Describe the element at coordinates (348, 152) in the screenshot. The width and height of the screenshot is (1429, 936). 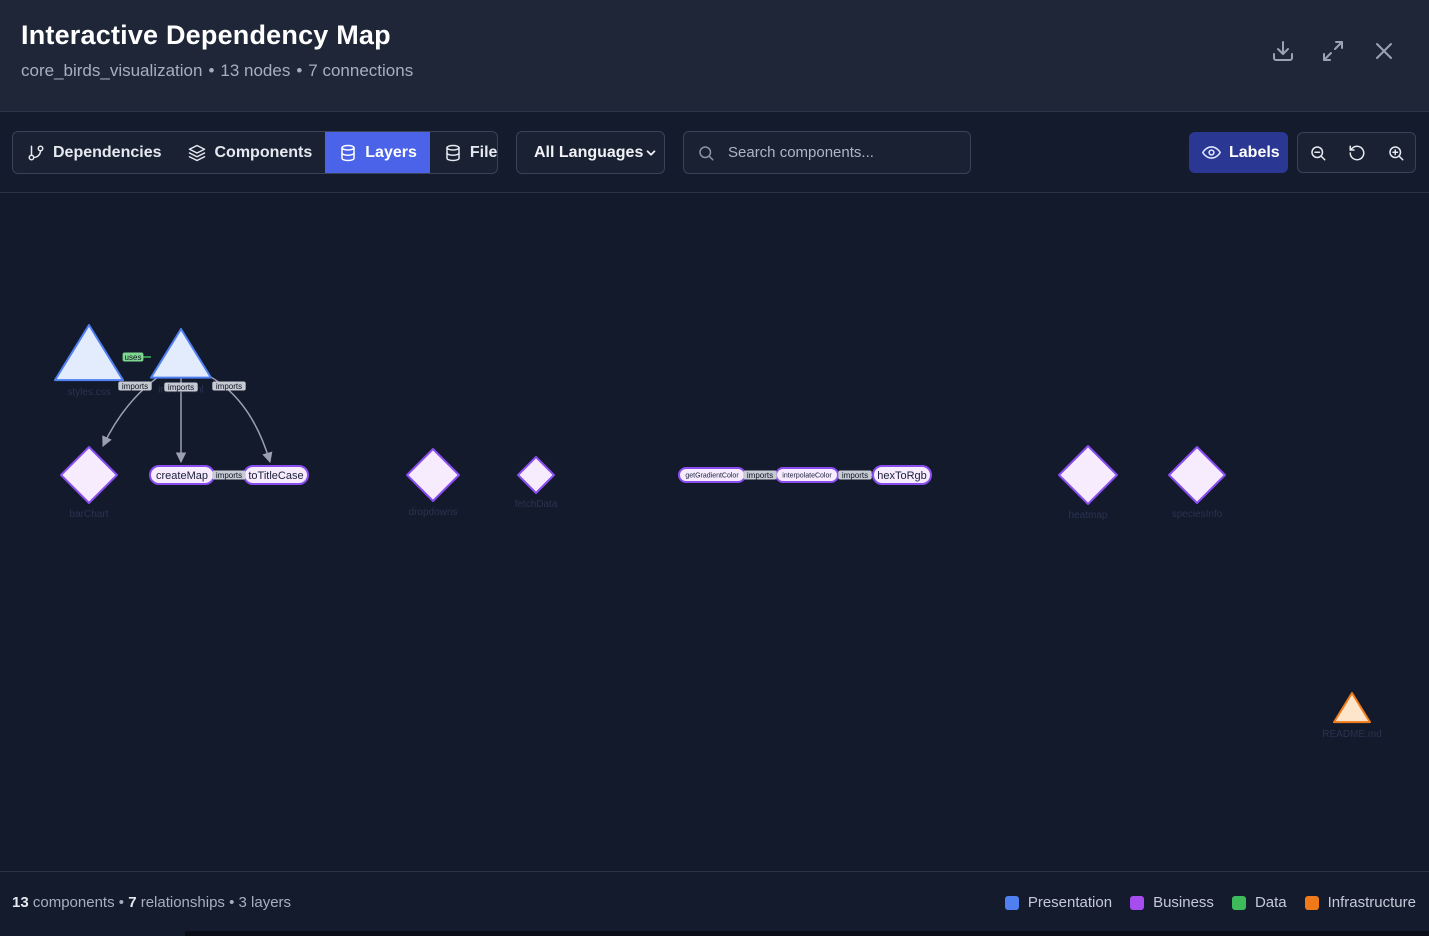
I see `database-icon` at that location.